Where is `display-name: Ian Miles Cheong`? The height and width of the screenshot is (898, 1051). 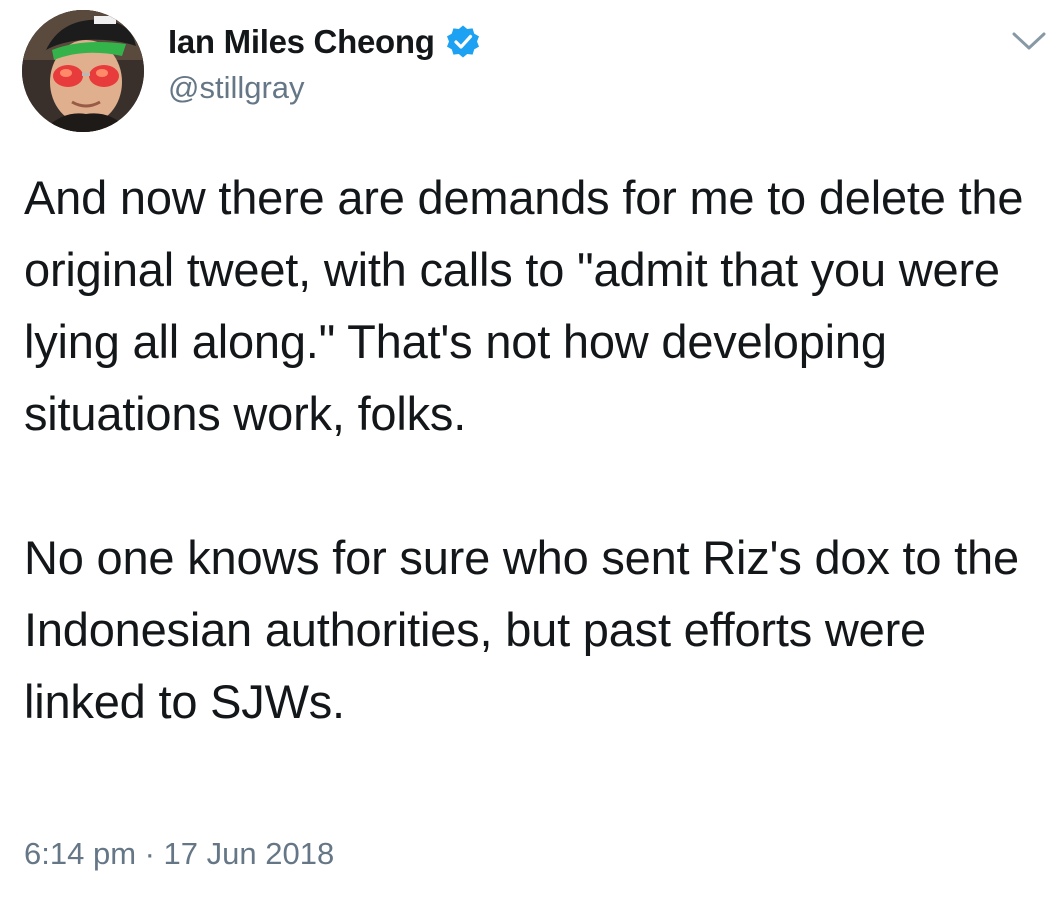 display-name: Ian Miles Cheong is located at coordinates (301, 42).